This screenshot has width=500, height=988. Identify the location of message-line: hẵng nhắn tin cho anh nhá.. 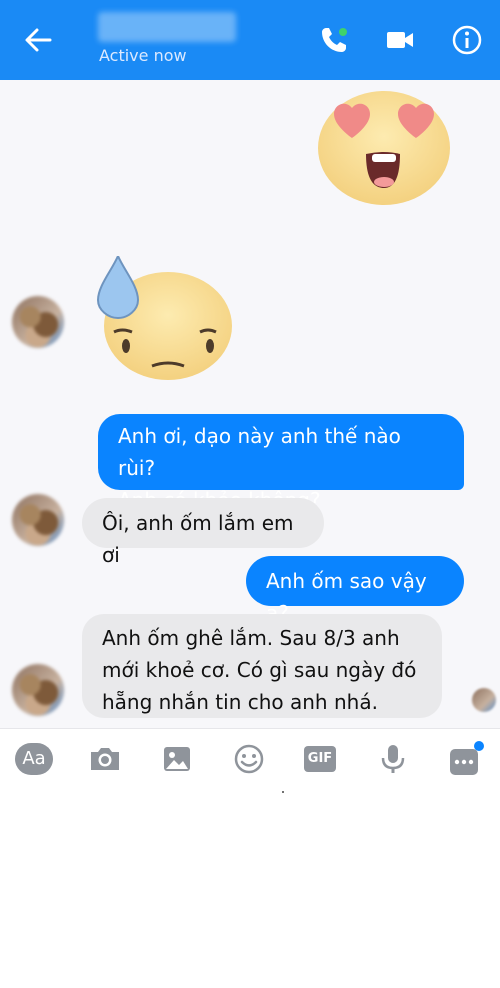
(240, 702).